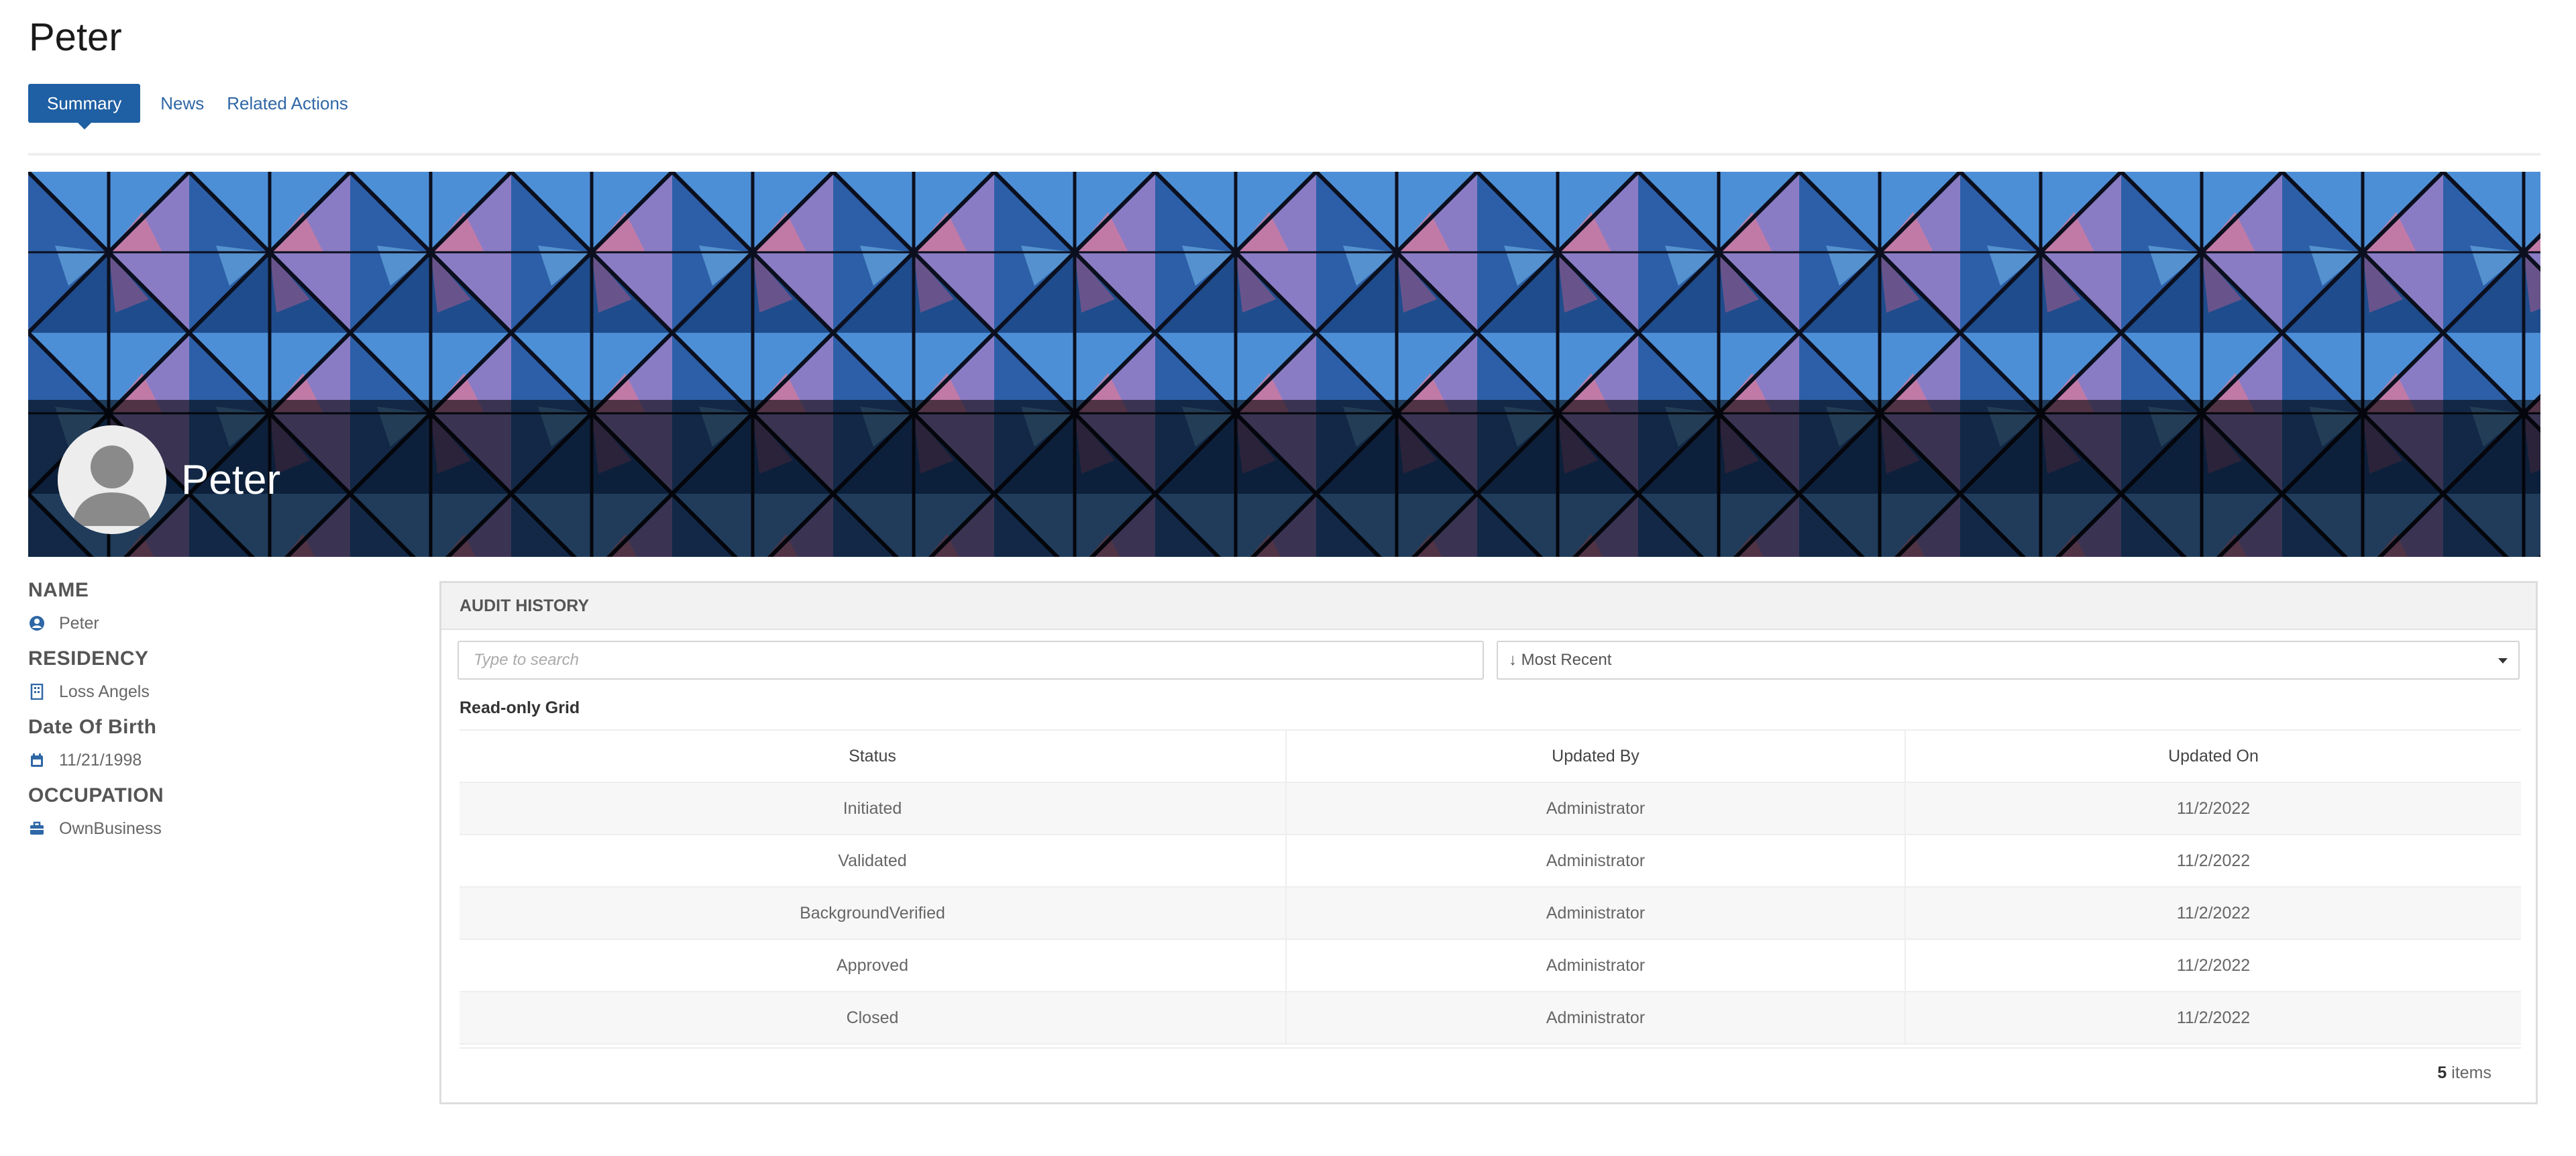 The width and height of the screenshot is (2576, 1156). What do you see at coordinates (37, 828) in the screenshot?
I see `briefcase-icon` at bounding box center [37, 828].